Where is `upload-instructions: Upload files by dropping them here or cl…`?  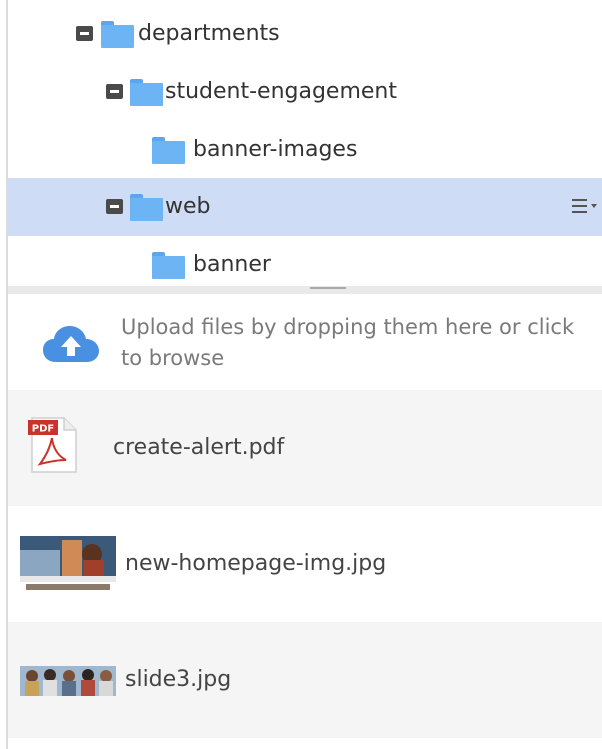 upload-instructions: Upload files by dropping them here or cl… is located at coordinates (348, 342).